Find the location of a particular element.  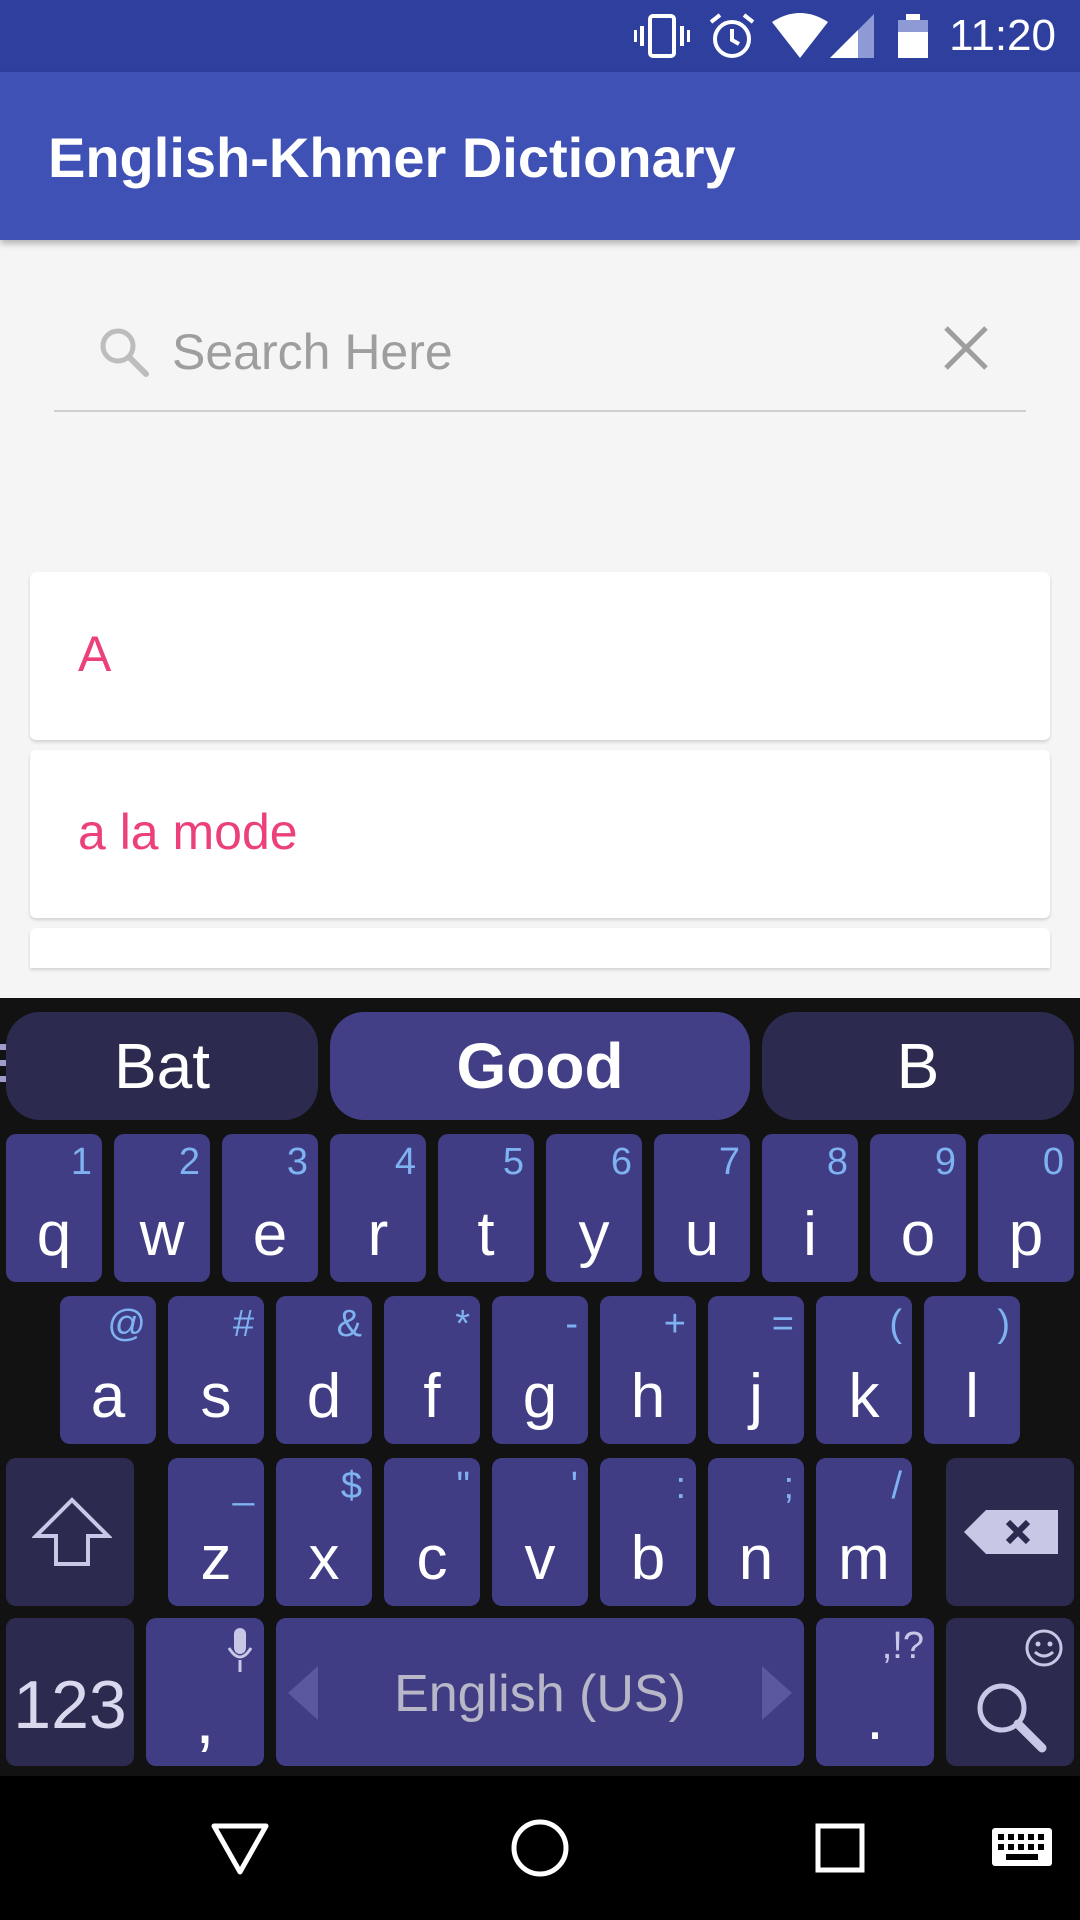

key-o: 9o is located at coordinates (918, 1208).